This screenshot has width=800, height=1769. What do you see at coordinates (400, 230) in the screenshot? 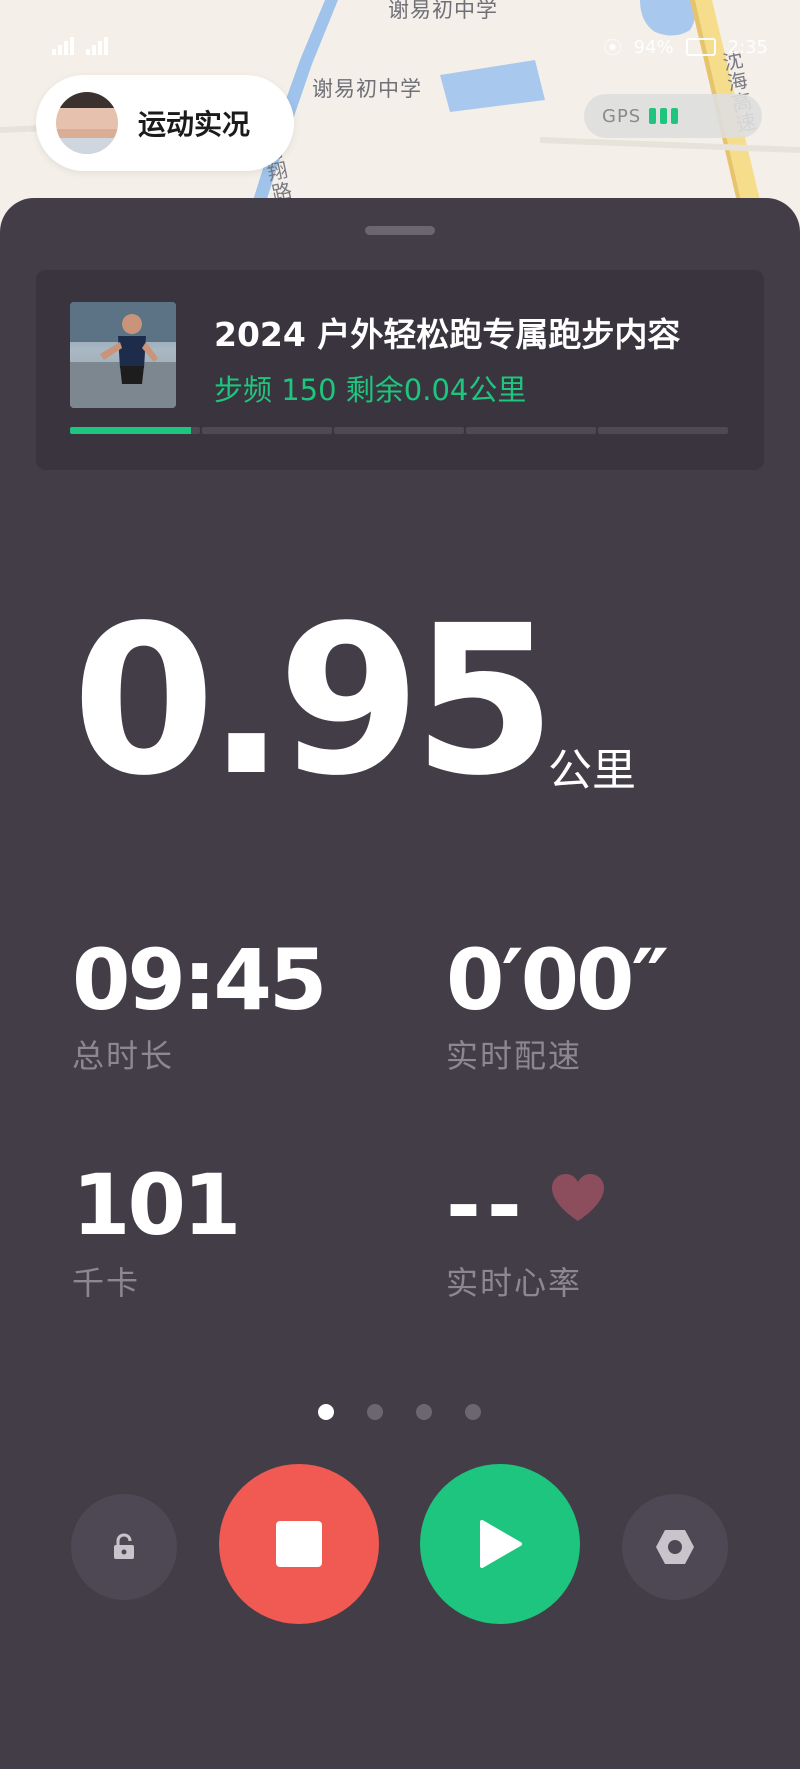
I see `drag-handle` at bounding box center [400, 230].